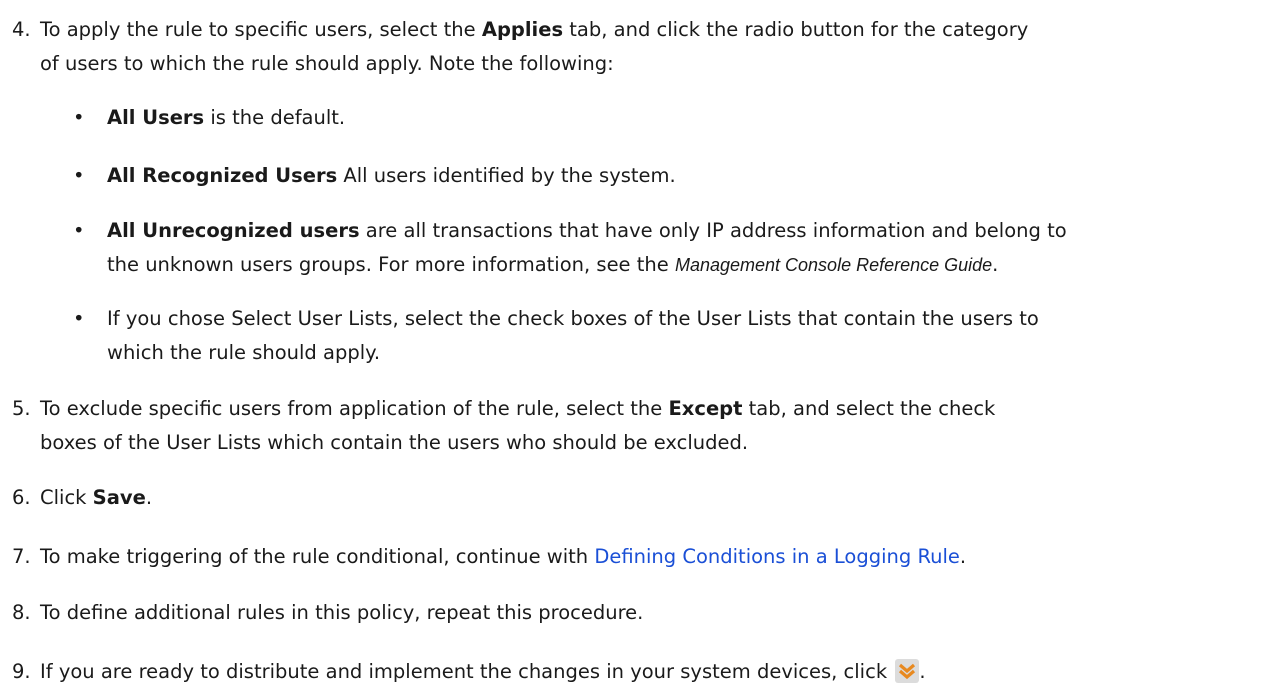 The width and height of the screenshot is (1261, 697). What do you see at coordinates (21, 671) in the screenshot?
I see `step-number: 9.` at bounding box center [21, 671].